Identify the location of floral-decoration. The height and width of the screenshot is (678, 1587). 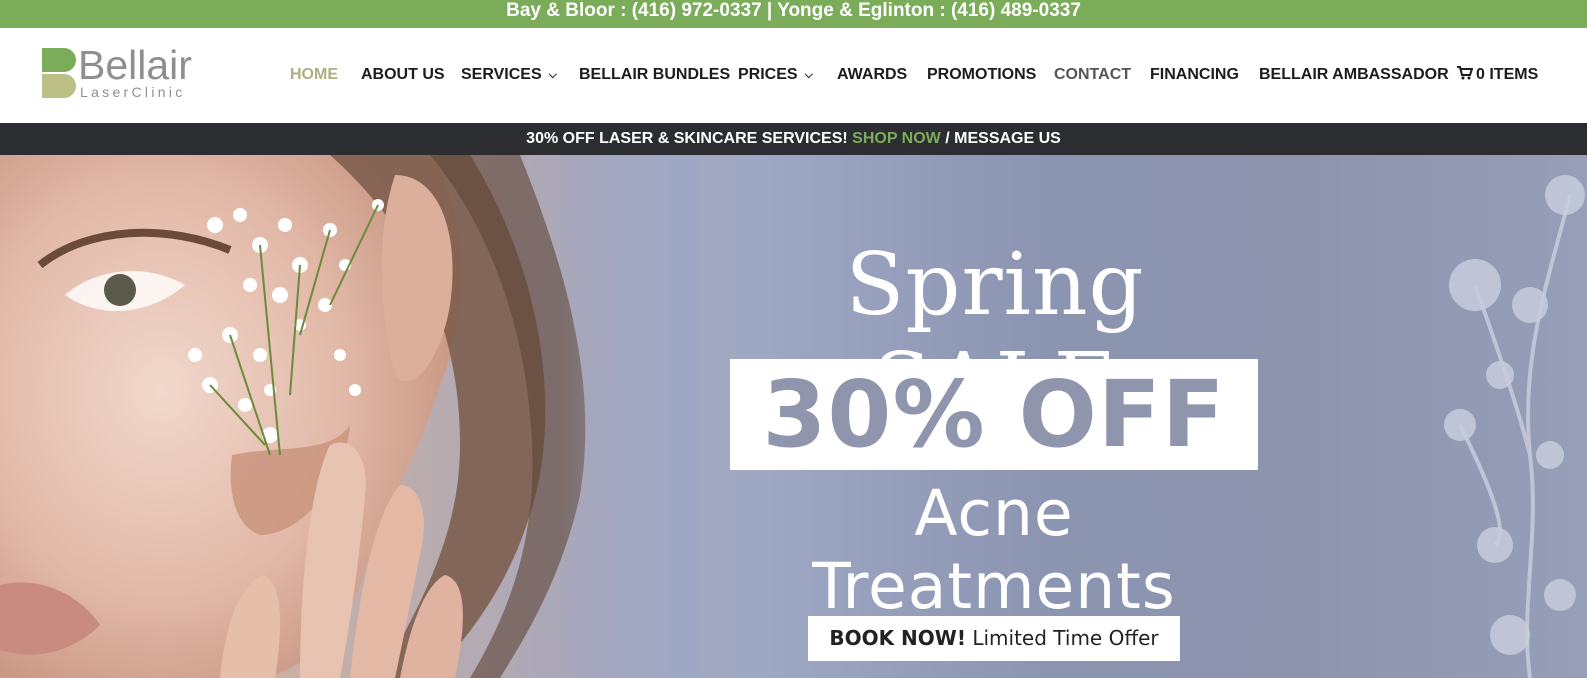
(1514, 426).